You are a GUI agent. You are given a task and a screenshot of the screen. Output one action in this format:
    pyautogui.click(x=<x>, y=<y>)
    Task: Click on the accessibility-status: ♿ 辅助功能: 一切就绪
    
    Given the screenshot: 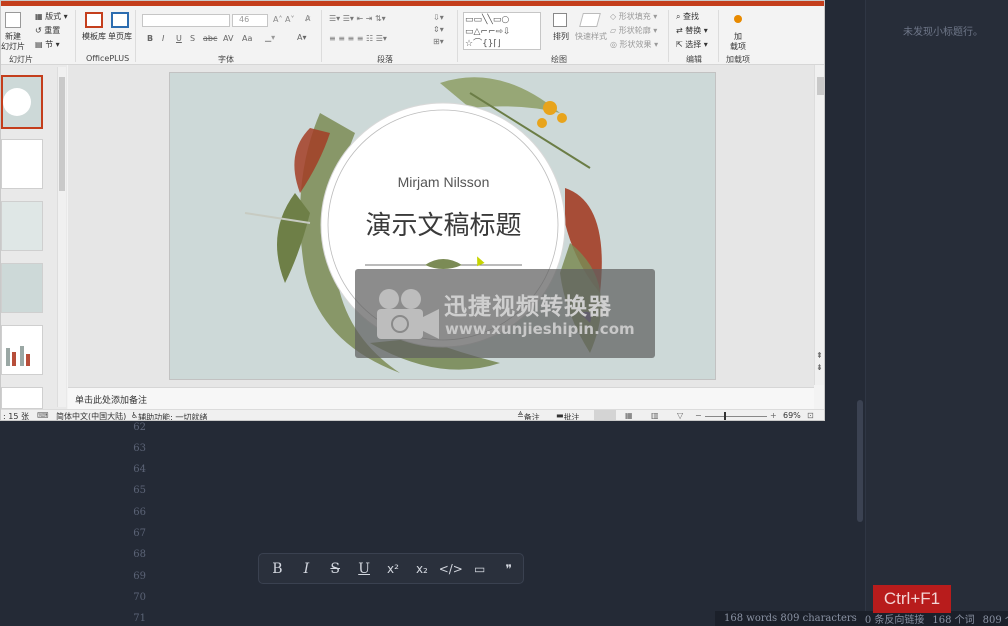 What is the action you would take?
    pyautogui.click(x=169, y=415)
    